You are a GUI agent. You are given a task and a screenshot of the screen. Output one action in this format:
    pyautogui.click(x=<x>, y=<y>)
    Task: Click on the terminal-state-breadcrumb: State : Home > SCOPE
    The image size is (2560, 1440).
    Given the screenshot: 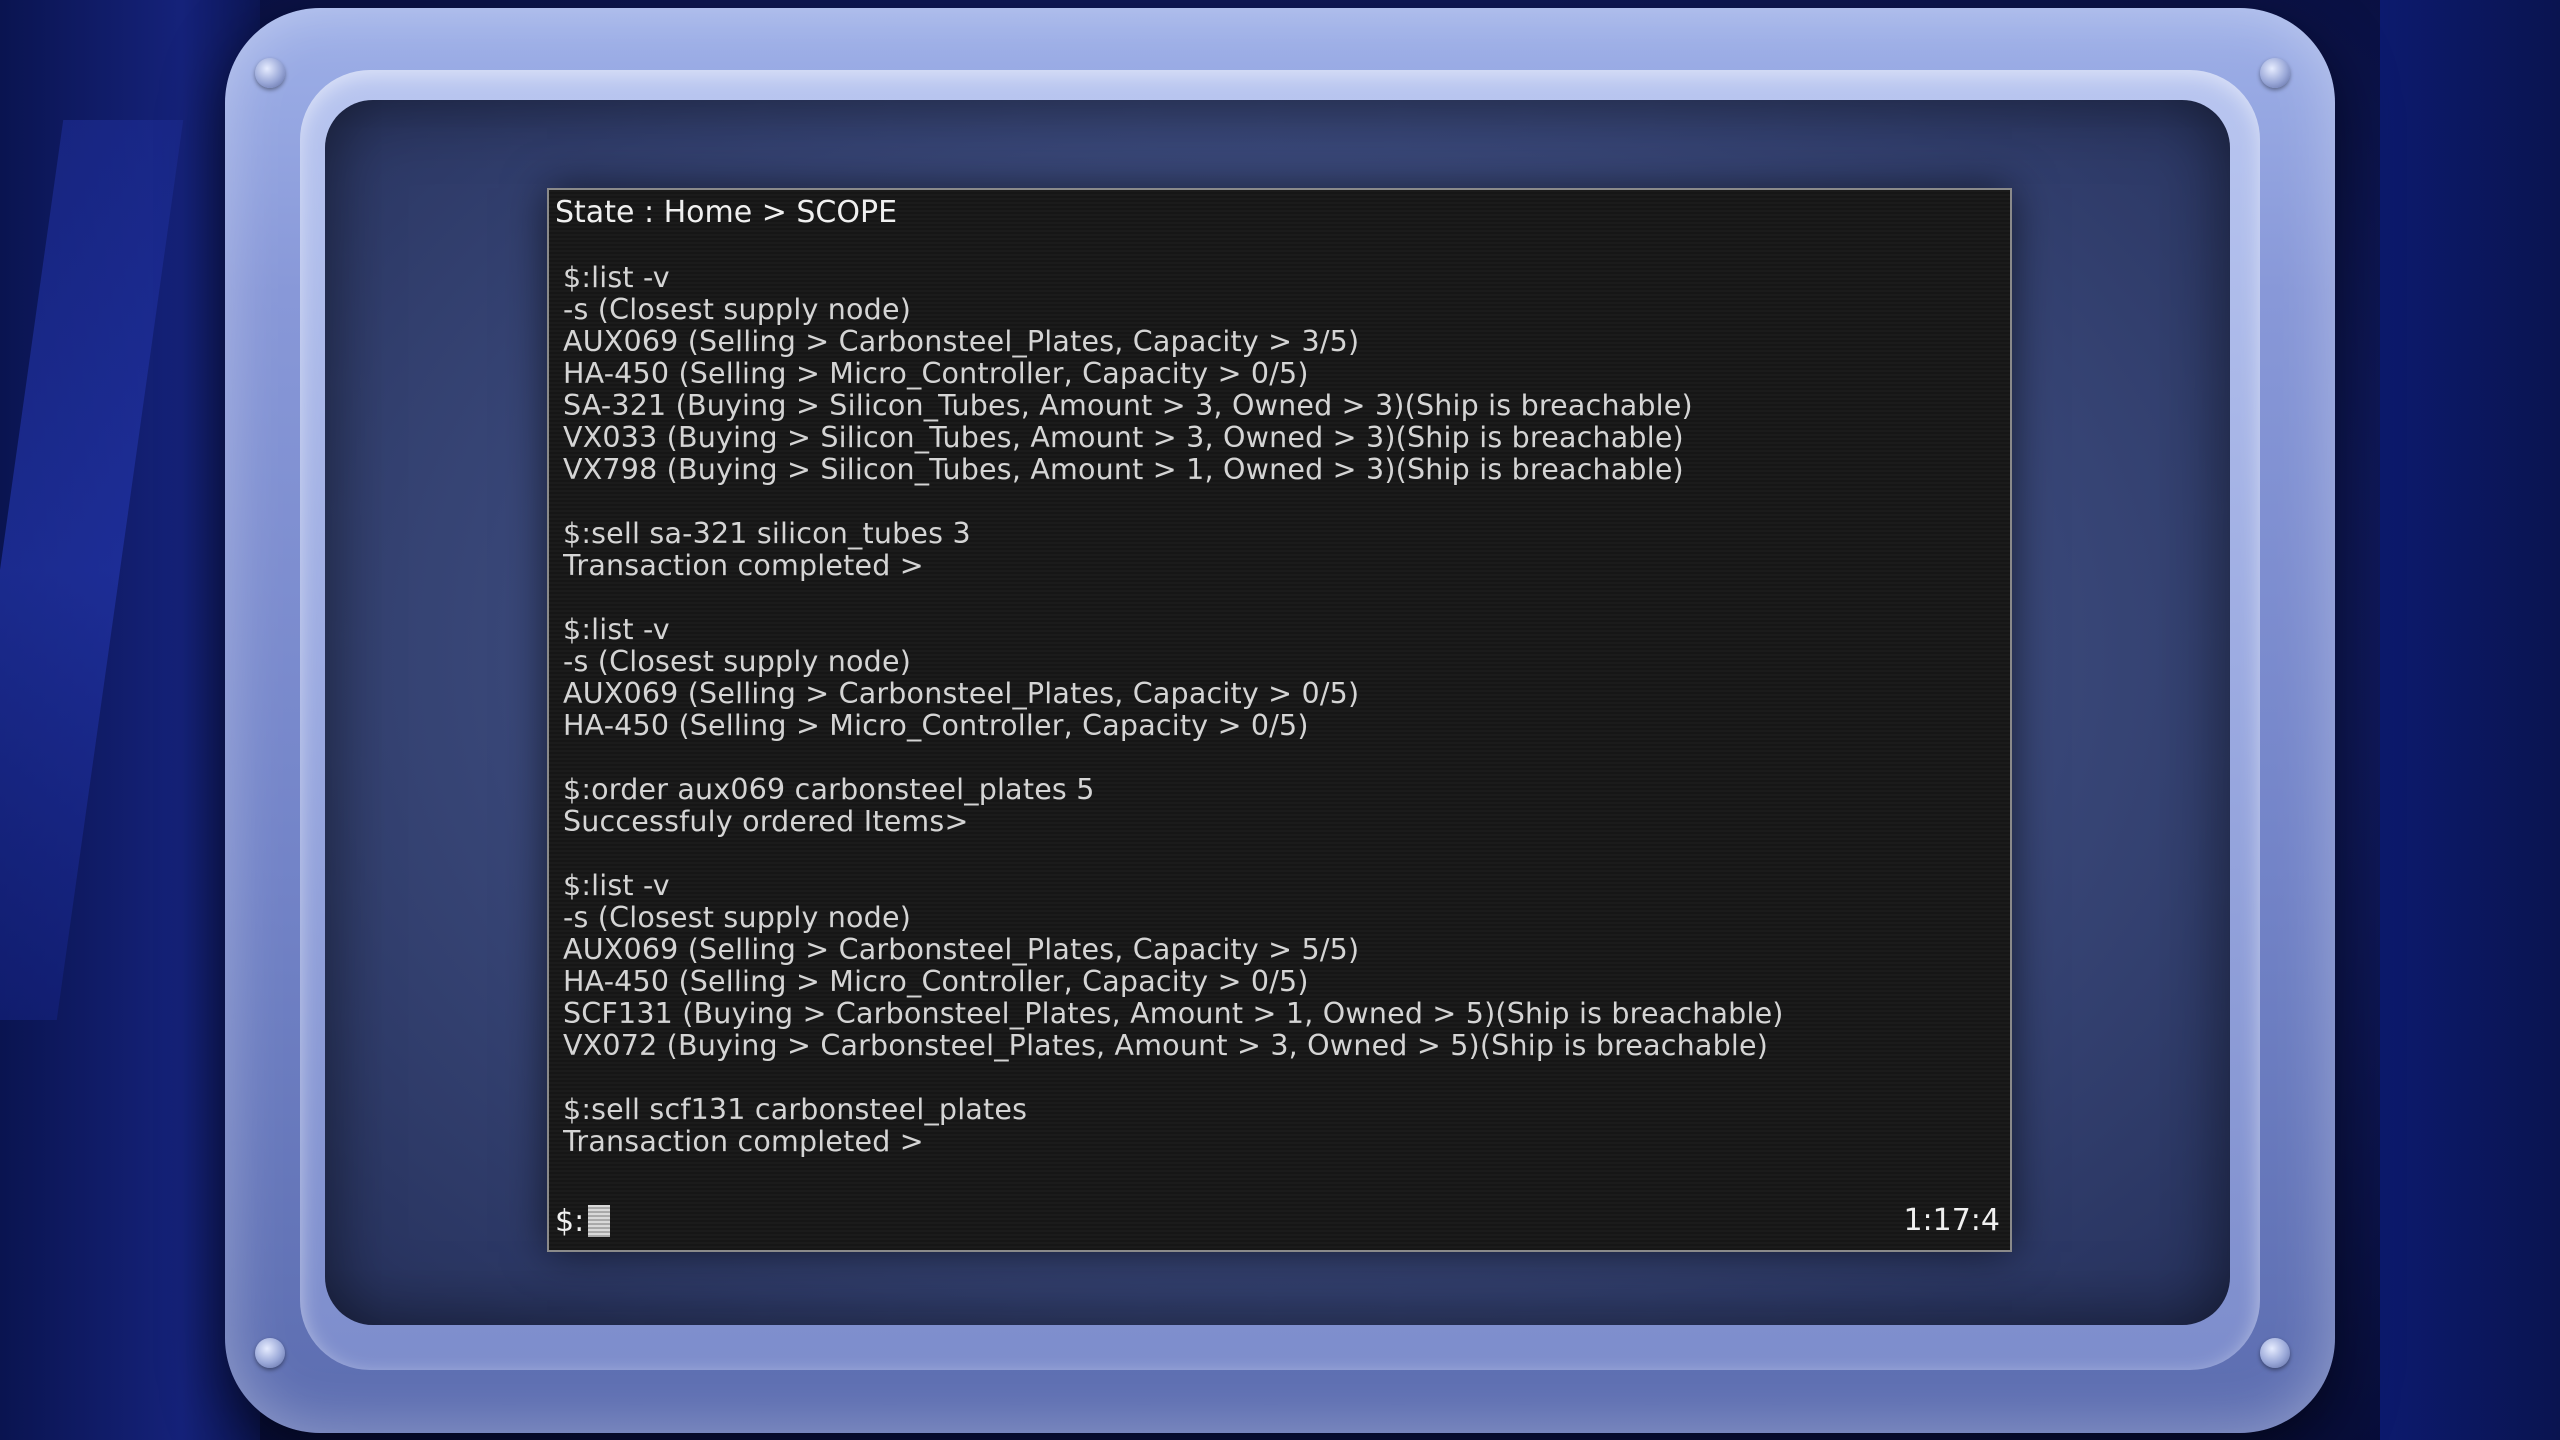 What is the action you would take?
    pyautogui.click(x=726, y=212)
    